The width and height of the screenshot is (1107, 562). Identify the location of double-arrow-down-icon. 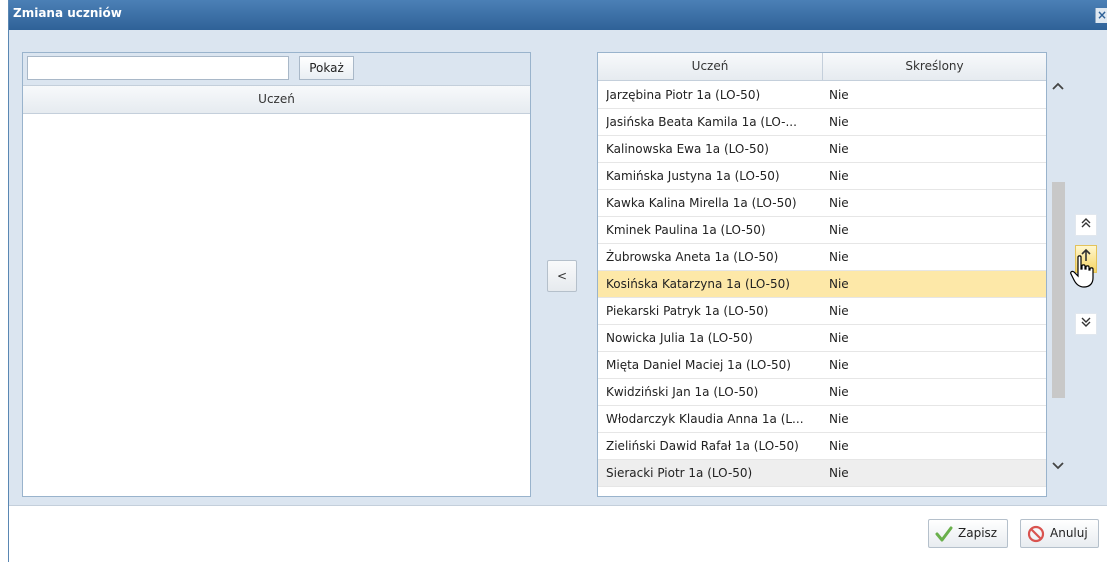
(1086, 322).